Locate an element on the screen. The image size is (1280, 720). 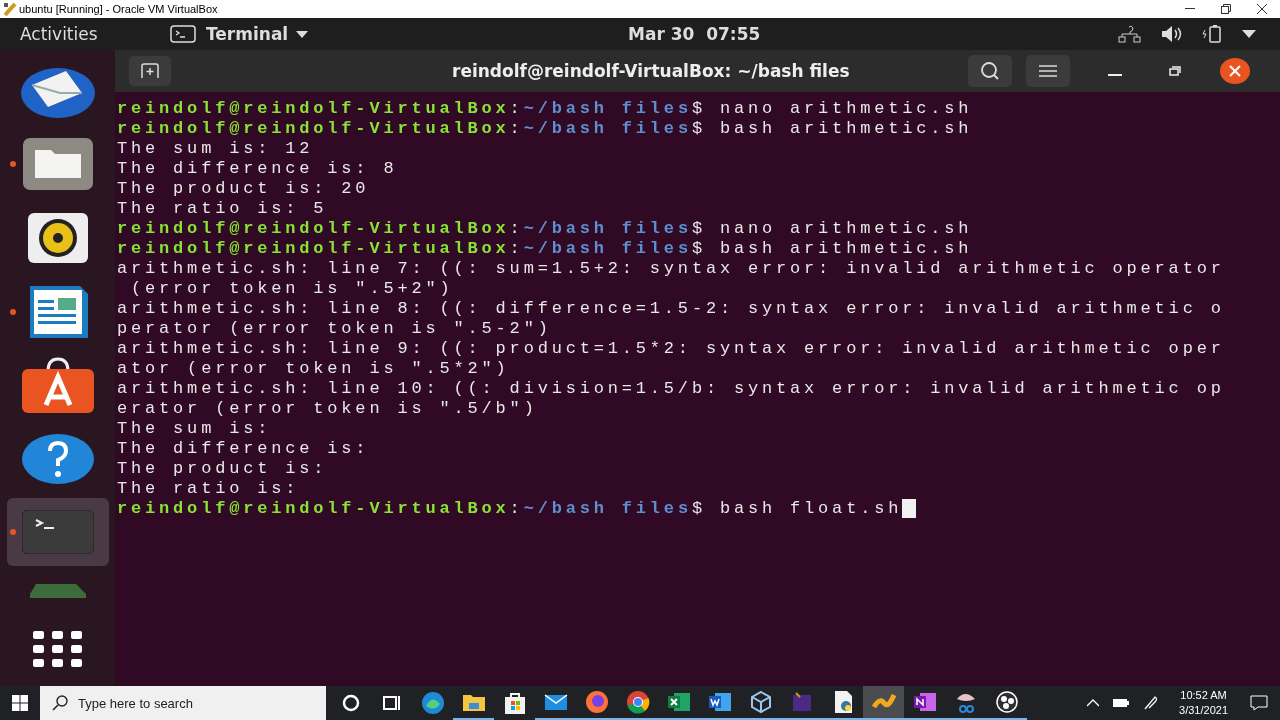
output-line: The difference is: is located at coordinates (243, 449).